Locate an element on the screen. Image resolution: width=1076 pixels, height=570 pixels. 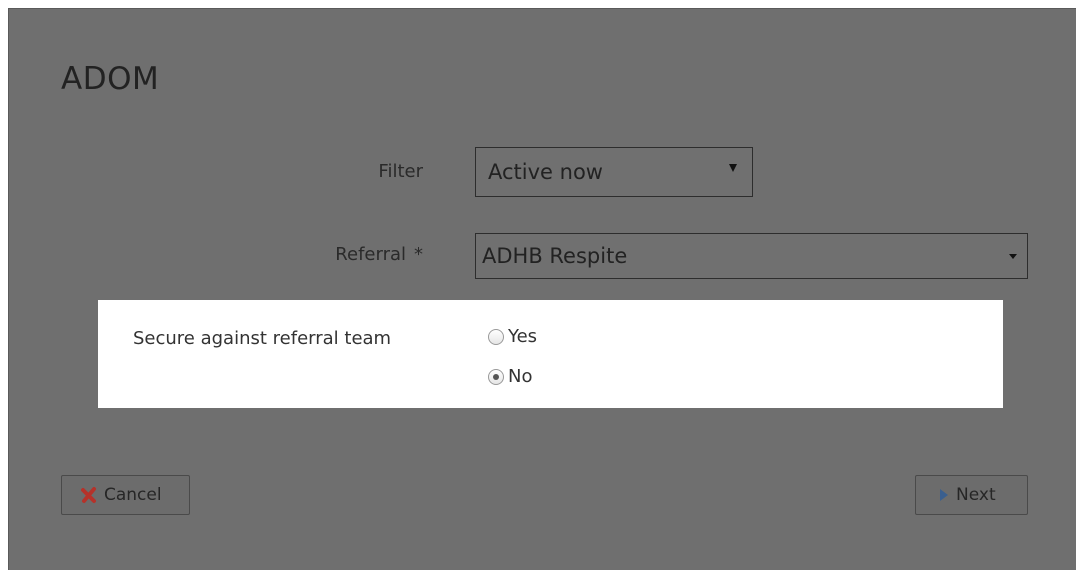
cancel-button: Cancel is located at coordinates (125, 495).